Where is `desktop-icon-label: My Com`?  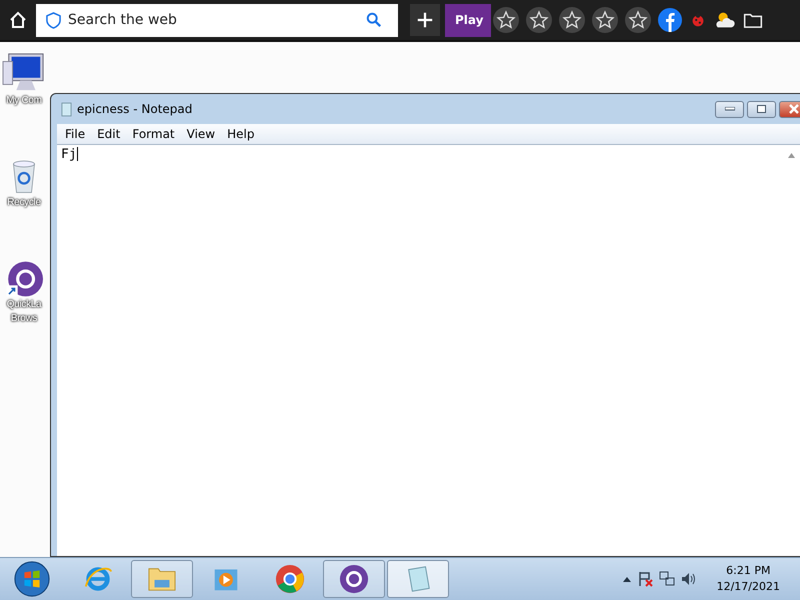
desktop-icon-label: My Com is located at coordinates (24, 101).